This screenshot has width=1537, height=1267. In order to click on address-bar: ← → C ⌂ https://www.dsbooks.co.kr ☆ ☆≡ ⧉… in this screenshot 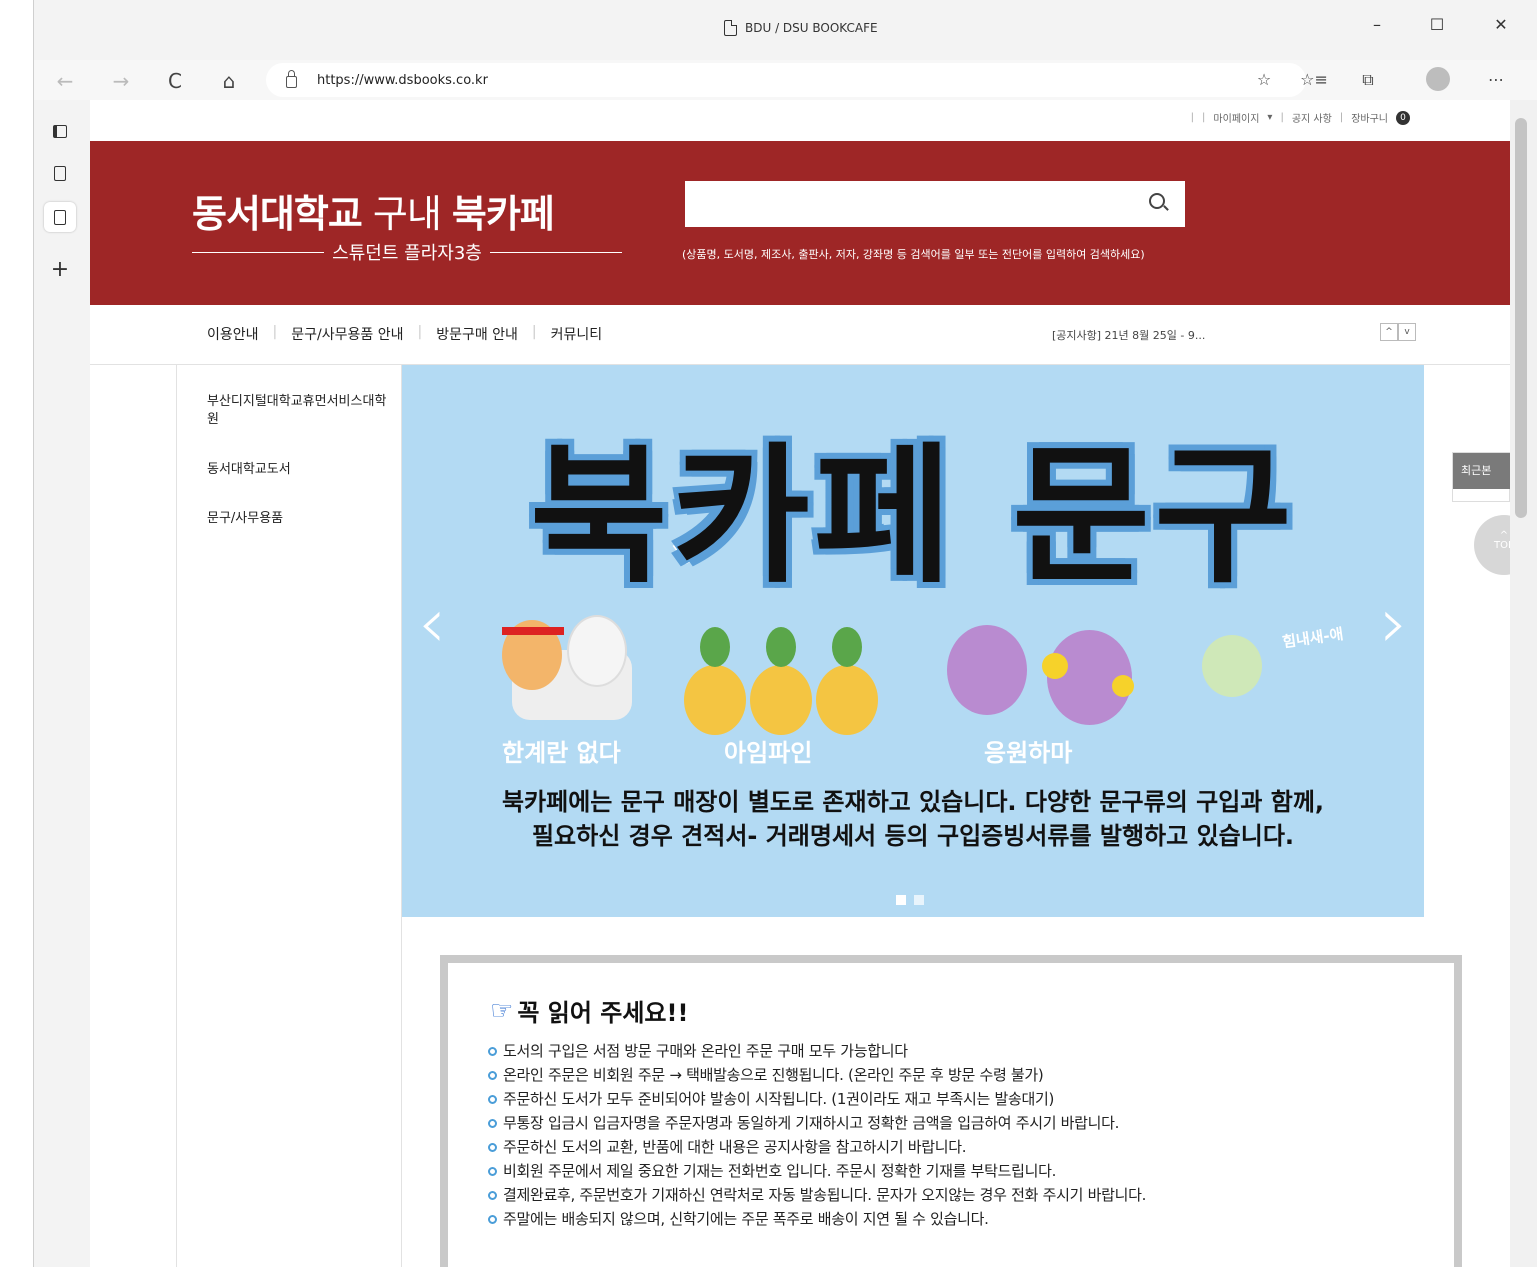, I will do `click(785, 80)`.